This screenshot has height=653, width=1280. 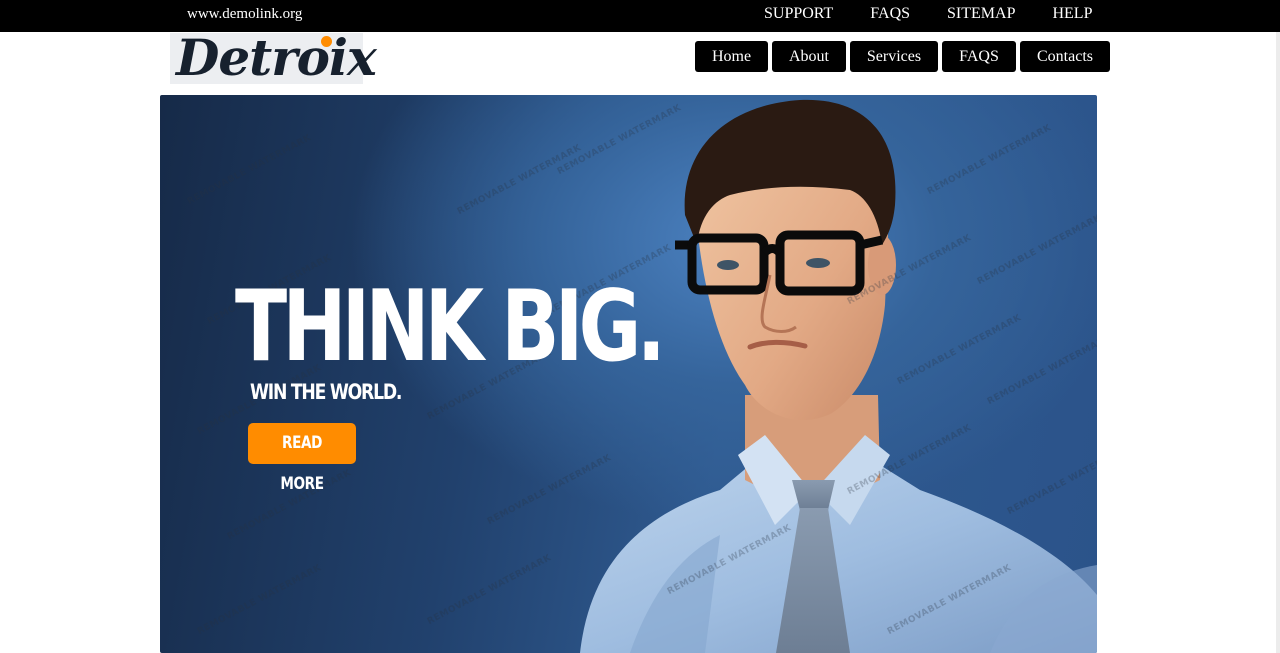 What do you see at coordinates (981, 14) in the screenshot?
I see `sitemap-link: SITEMAP` at bounding box center [981, 14].